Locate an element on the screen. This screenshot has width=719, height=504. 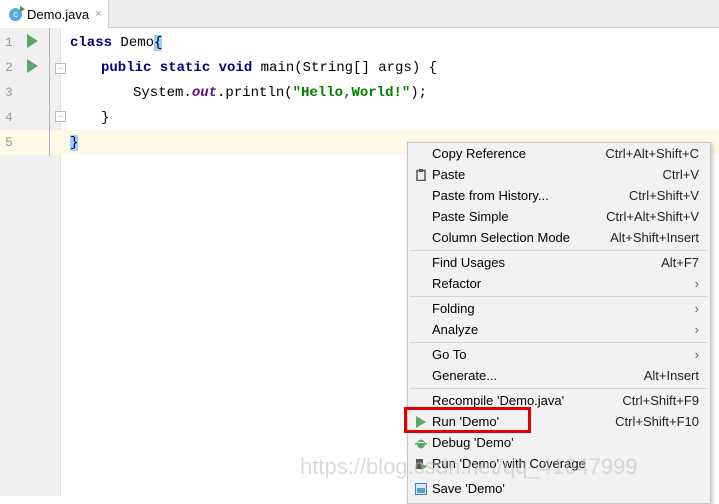
run-main-gutter-icon is located at coordinates (32, 66).